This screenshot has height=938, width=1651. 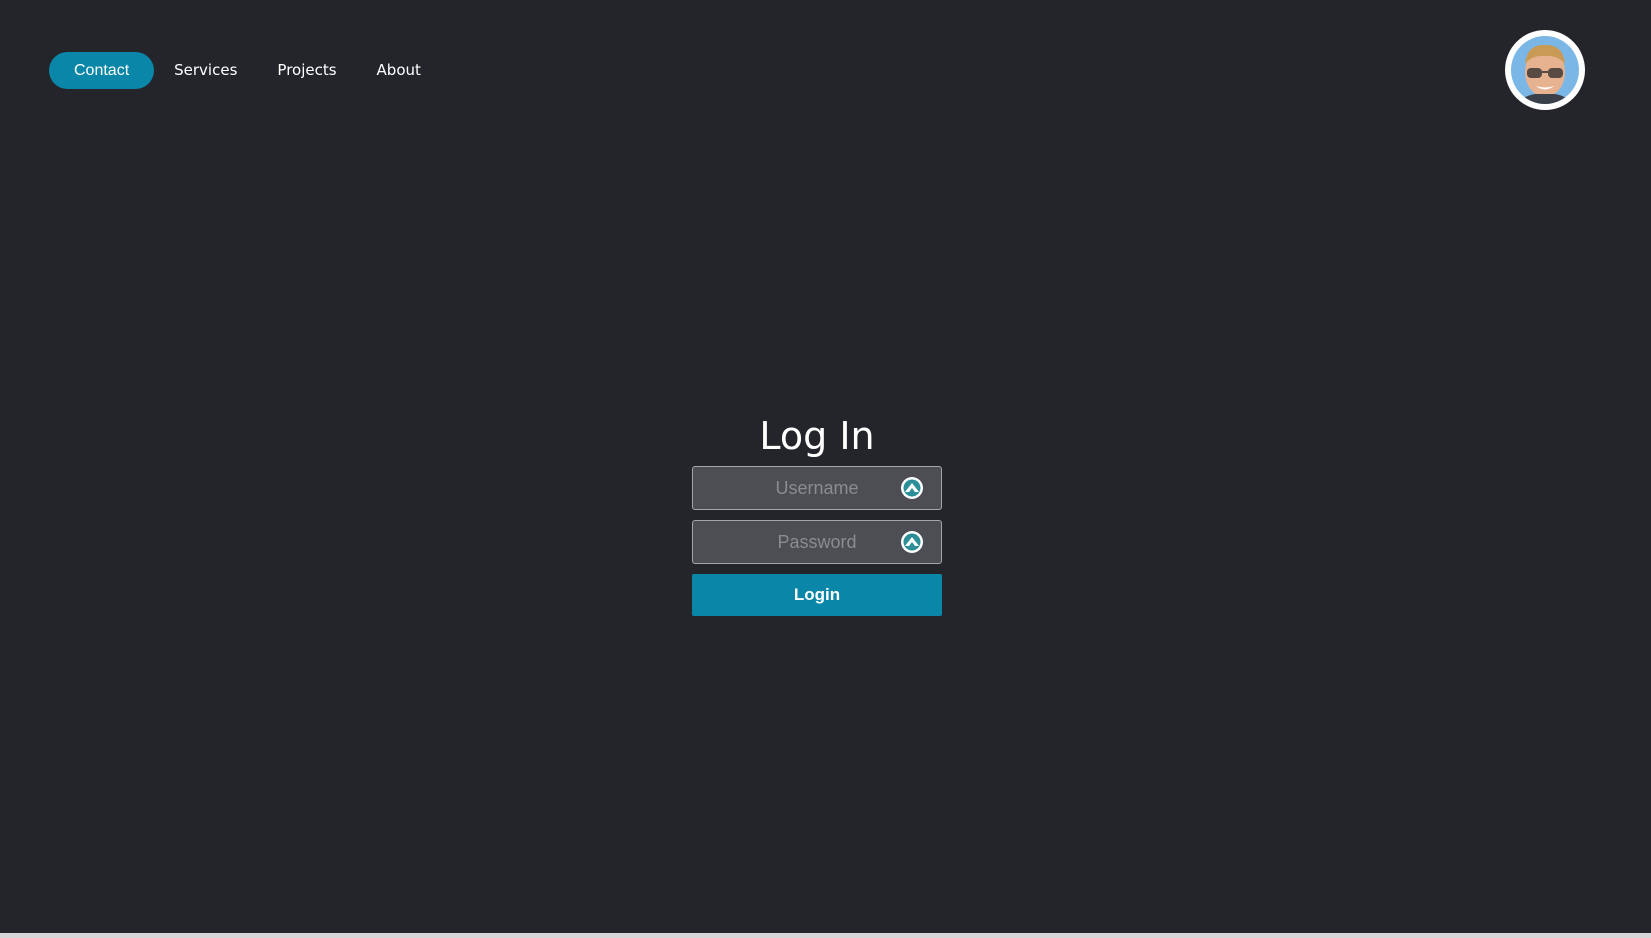 I want to click on login-form: Log In Login, so click(x=817, y=512).